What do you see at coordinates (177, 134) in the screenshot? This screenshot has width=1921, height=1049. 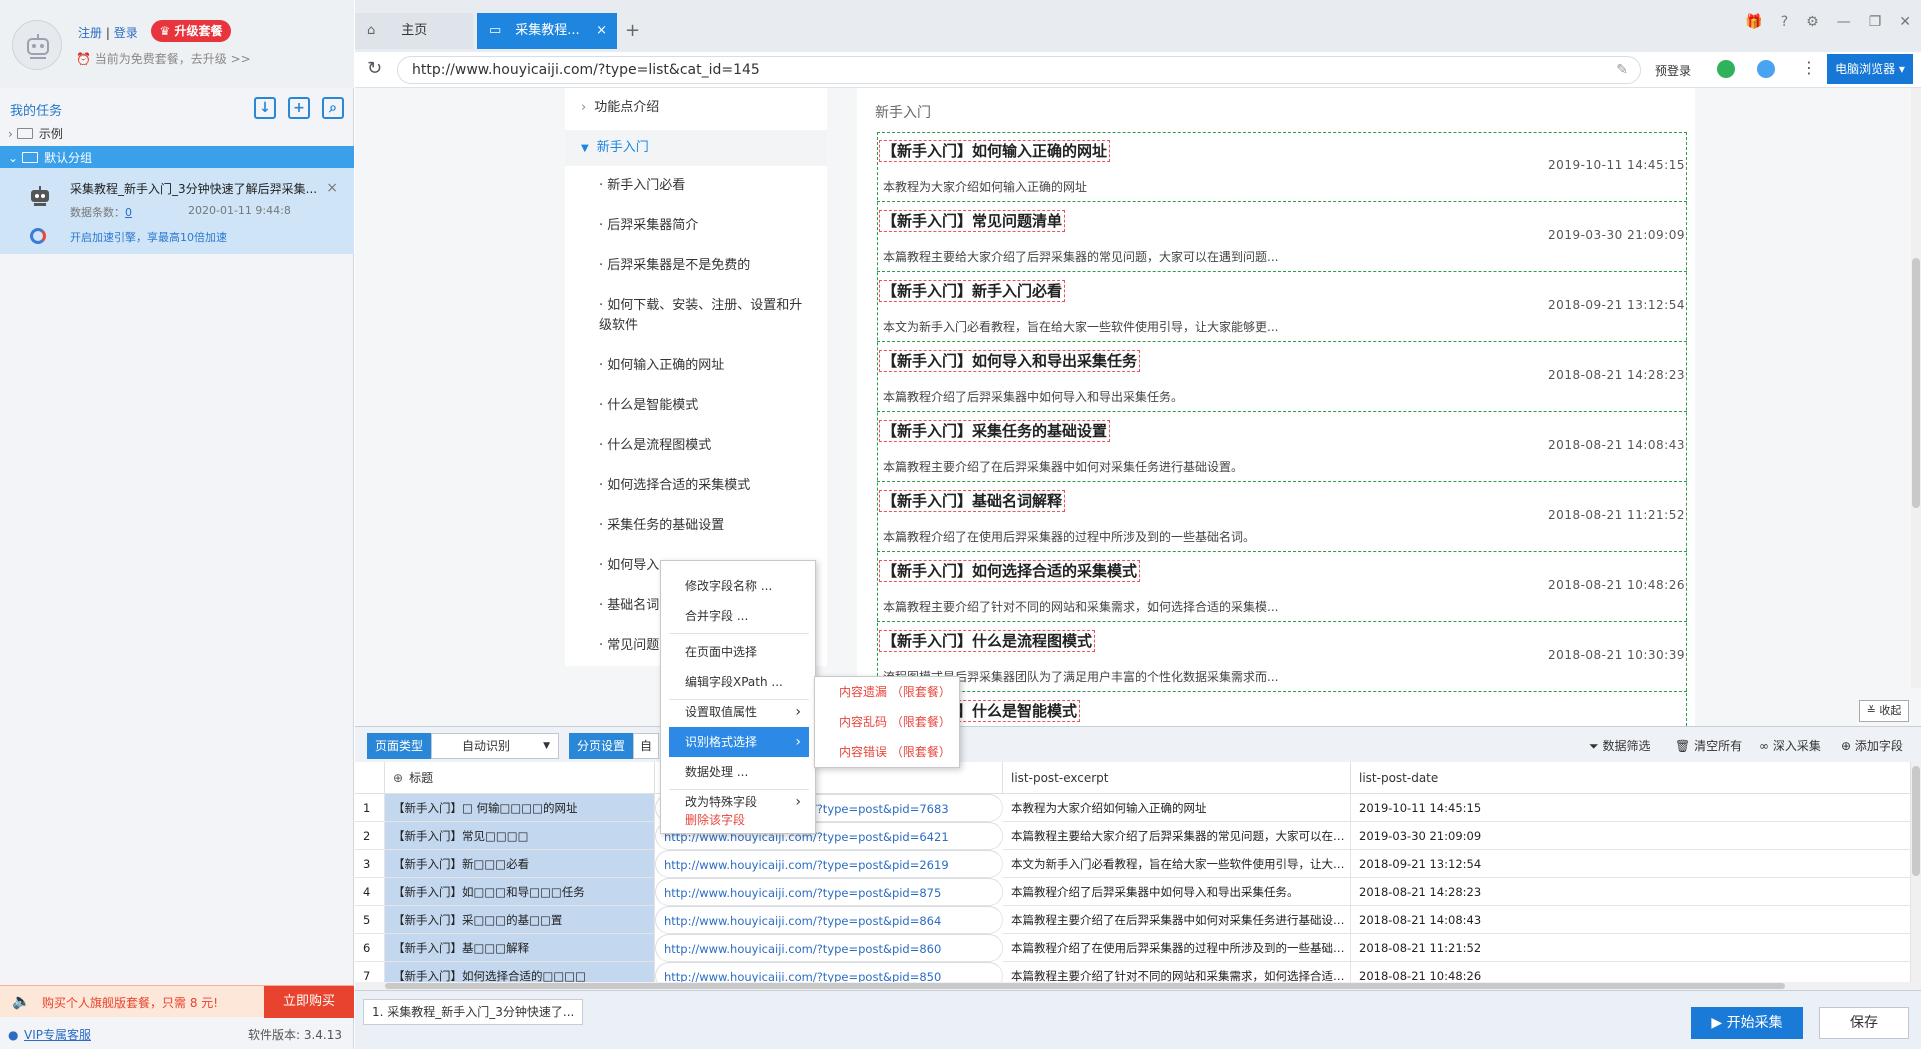 I see `tree-item-example: › 示例` at bounding box center [177, 134].